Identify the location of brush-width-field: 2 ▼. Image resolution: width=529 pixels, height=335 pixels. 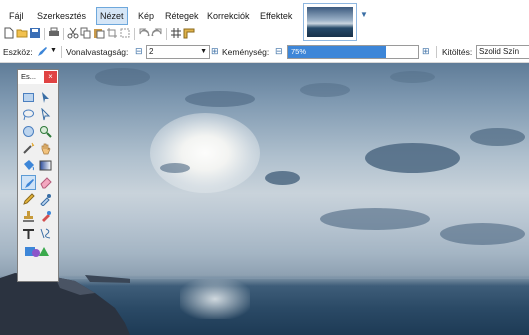
(178, 52).